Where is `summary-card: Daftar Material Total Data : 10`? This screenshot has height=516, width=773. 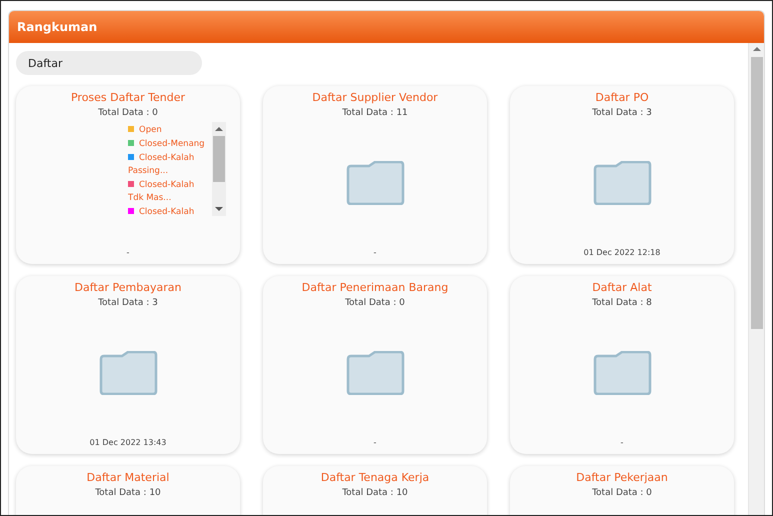 summary-card: Daftar Material Total Data : 10 is located at coordinates (128, 490).